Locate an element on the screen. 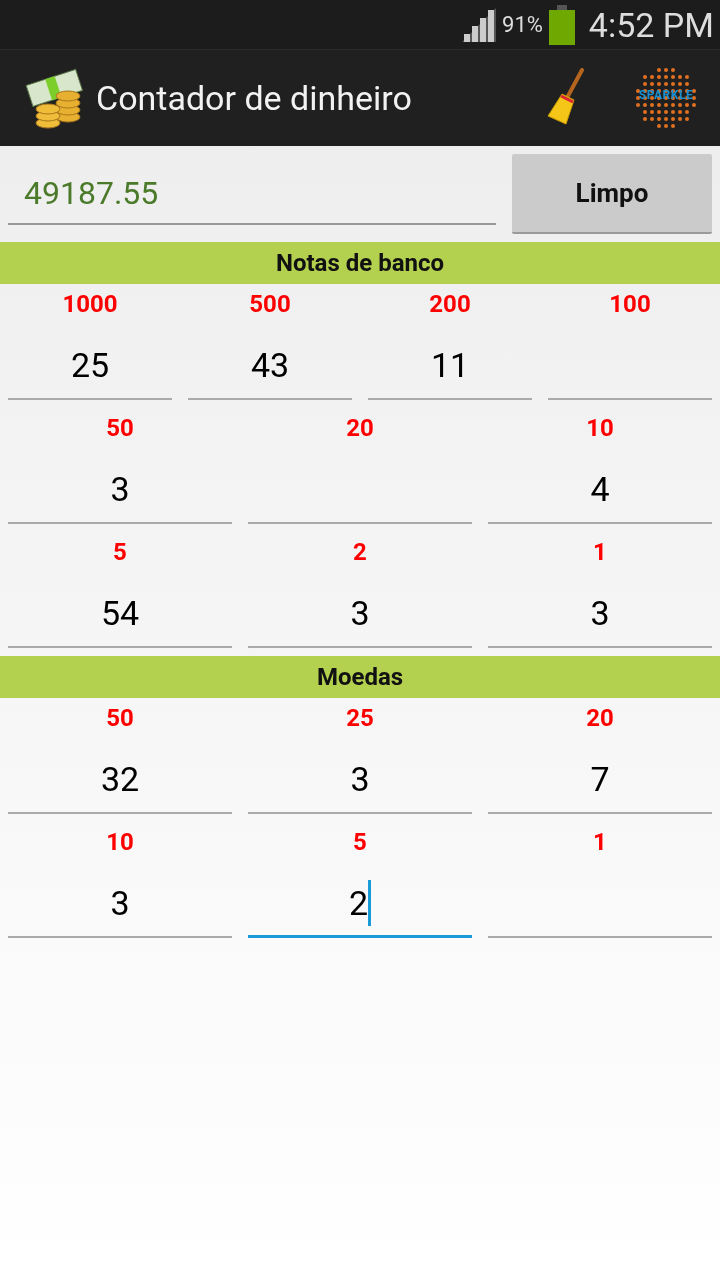 The height and width of the screenshot is (1280, 720). denomination-label: 1000 is located at coordinates (90, 304).